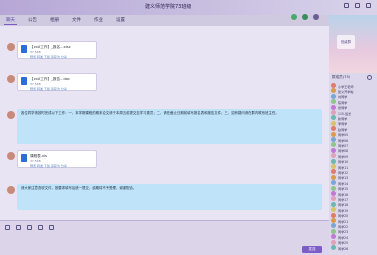  What do you see at coordinates (294, 17) in the screenshot?
I see `phone-icon` at bounding box center [294, 17].